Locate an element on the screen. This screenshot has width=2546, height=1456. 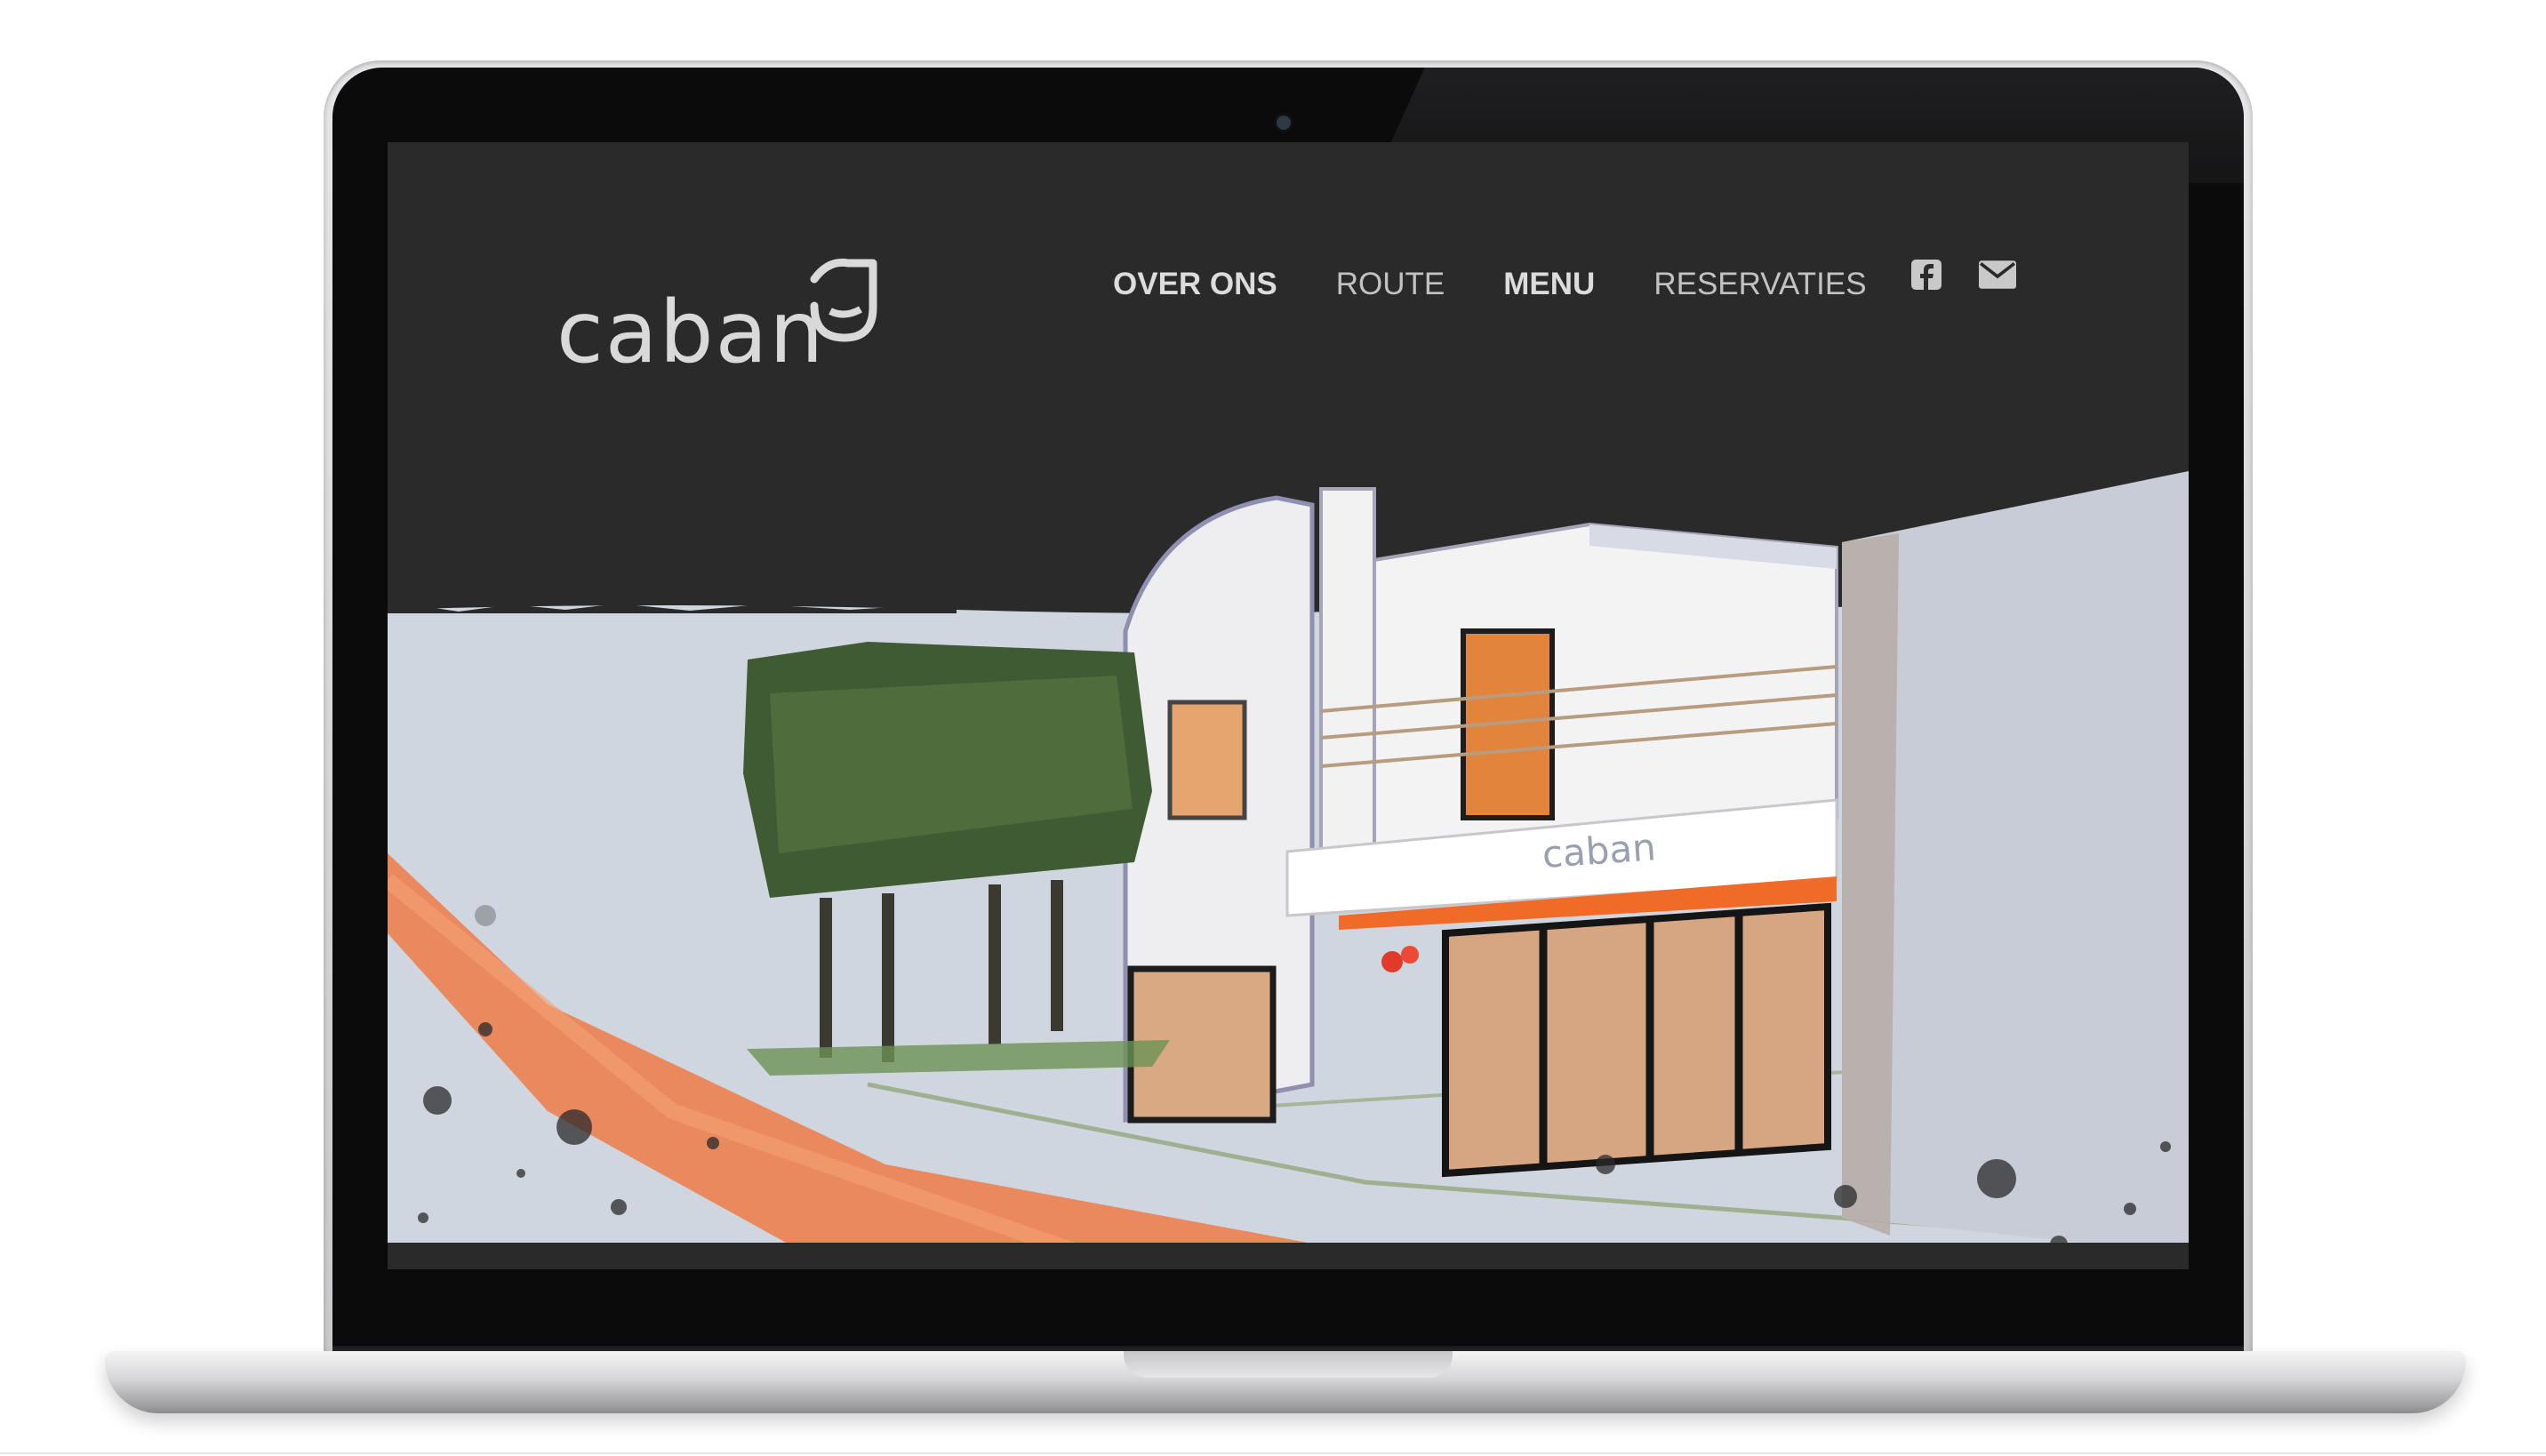
sign-logo: caban is located at coordinates (1599, 850).